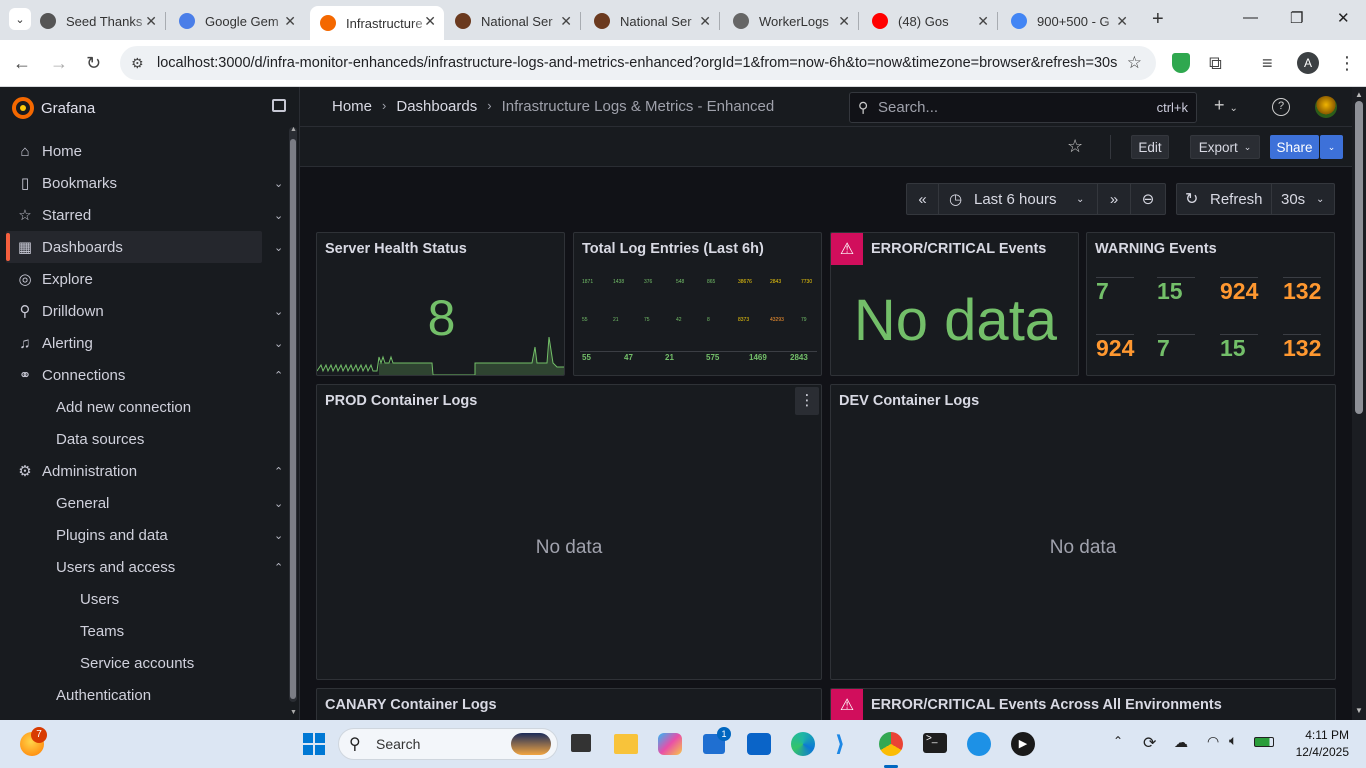 The image size is (1366, 768). Describe the element at coordinates (1343, 18) in the screenshot. I see `close-window-icon: ✕` at that location.